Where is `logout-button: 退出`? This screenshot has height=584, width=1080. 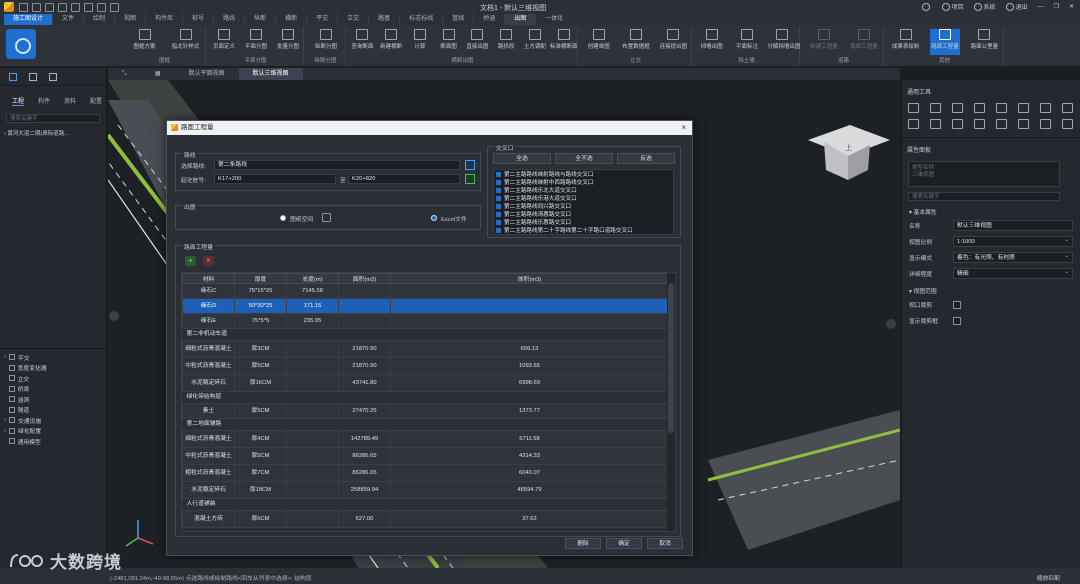
logout-button: 退出 is located at coordinates (1016, 7).